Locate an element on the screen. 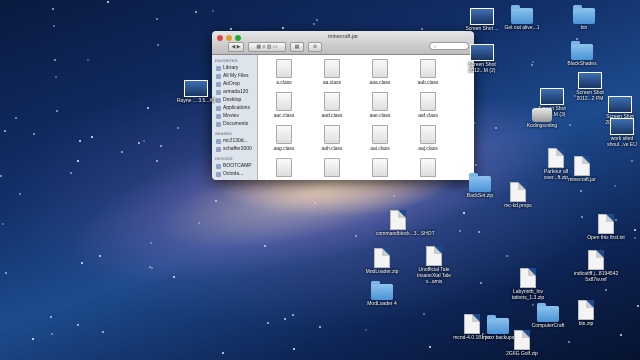 This screenshot has height=360, width=640. sidebar-item-label: All My Files is located at coordinates (236, 76).